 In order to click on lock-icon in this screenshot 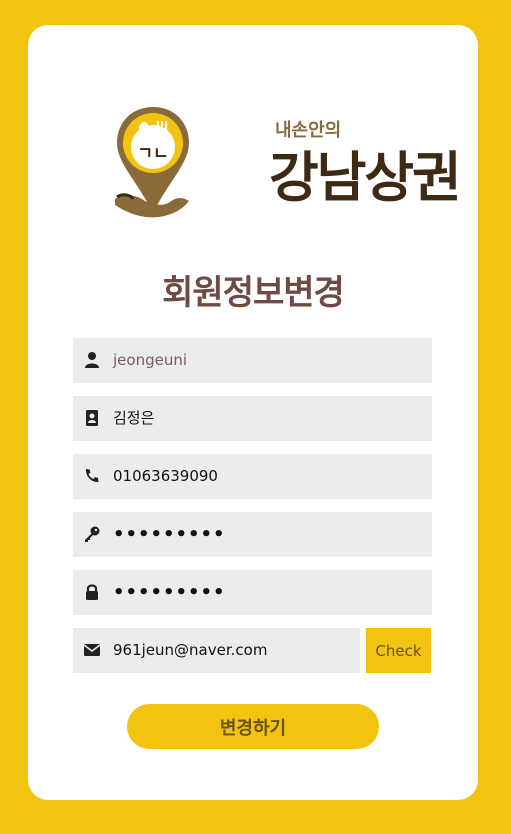, I will do `click(92, 592)`.